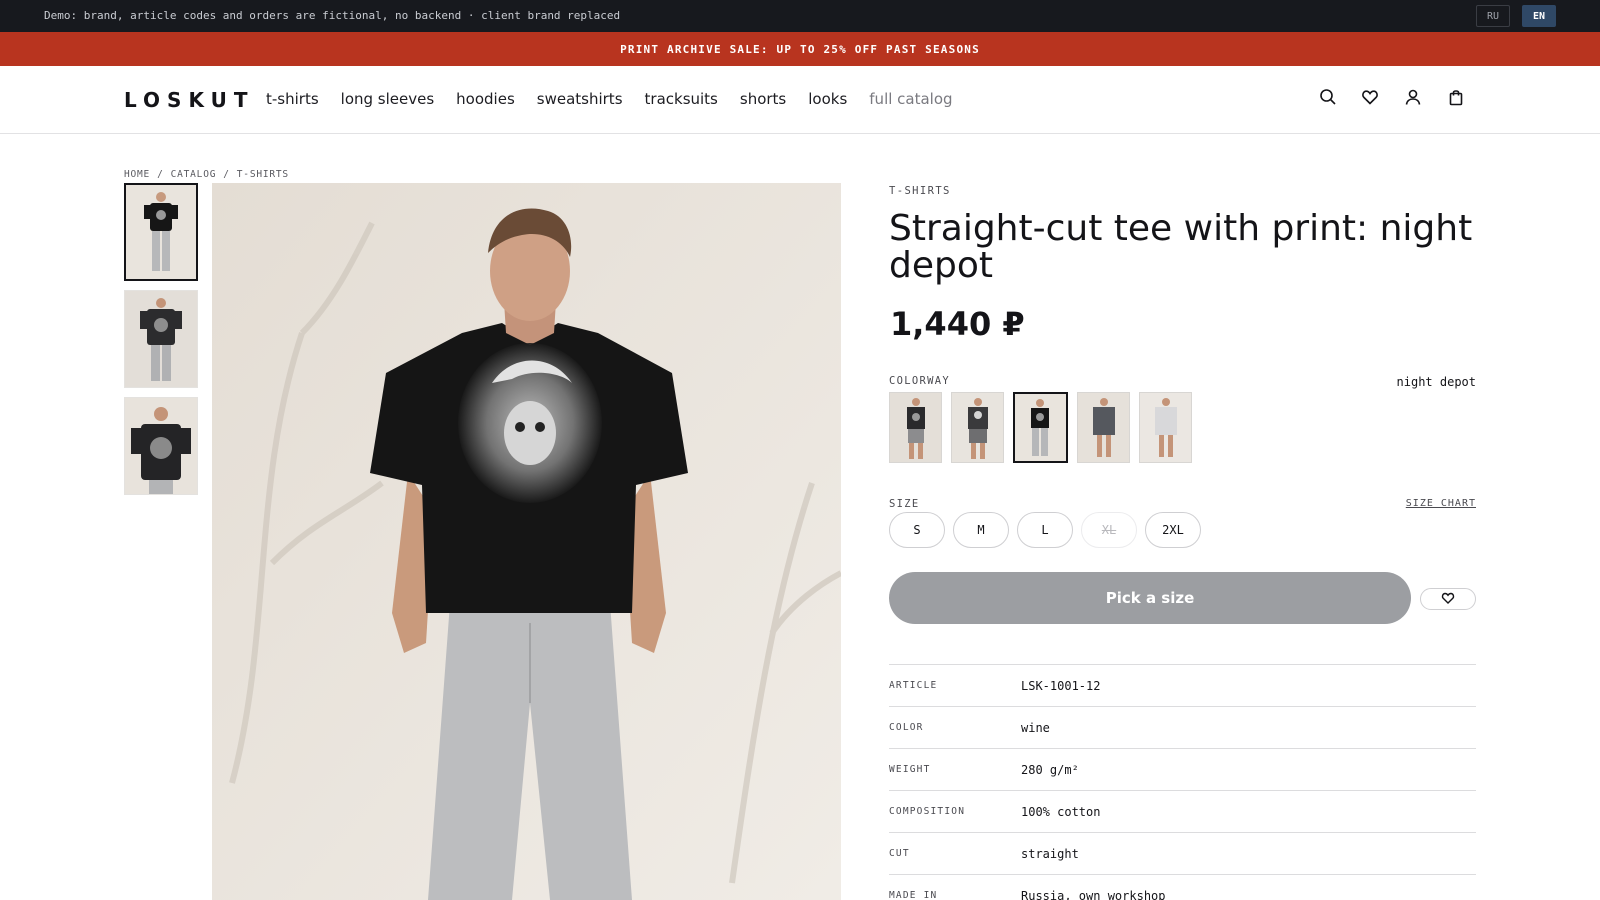 This screenshot has height=900, width=1600. Describe the element at coordinates (1061, 811) in the screenshot. I see `spec-value: 100% cotton` at that location.